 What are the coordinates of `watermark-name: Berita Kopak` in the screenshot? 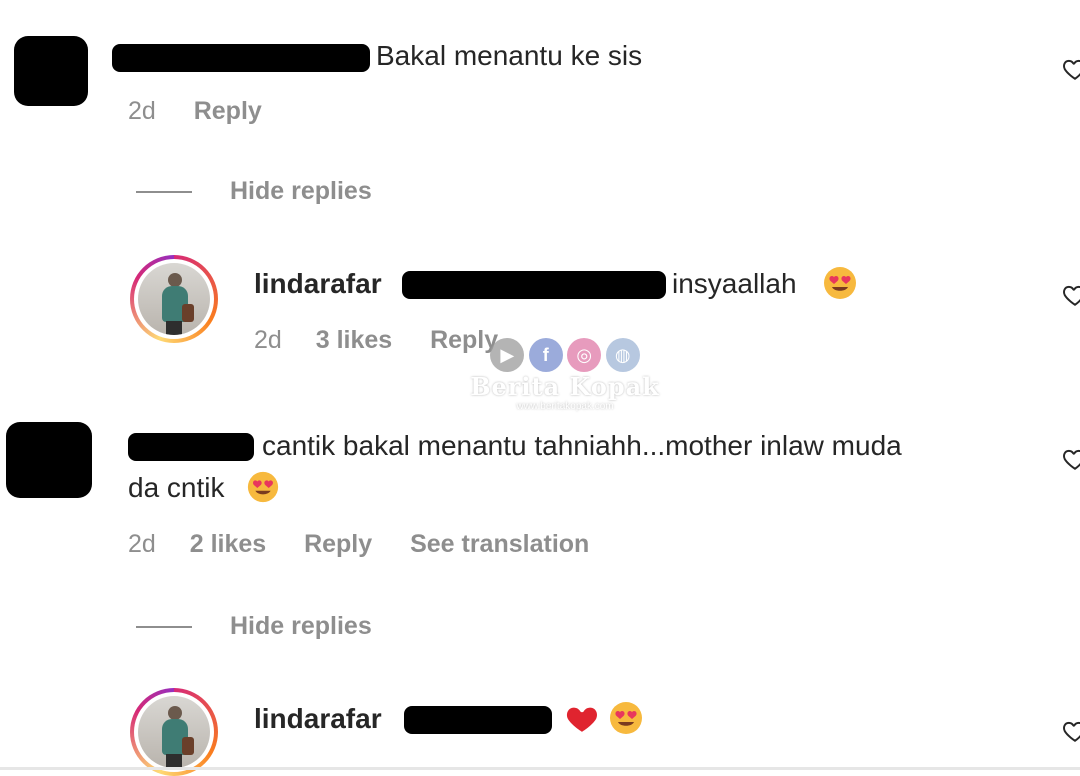 It's located at (565, 386).